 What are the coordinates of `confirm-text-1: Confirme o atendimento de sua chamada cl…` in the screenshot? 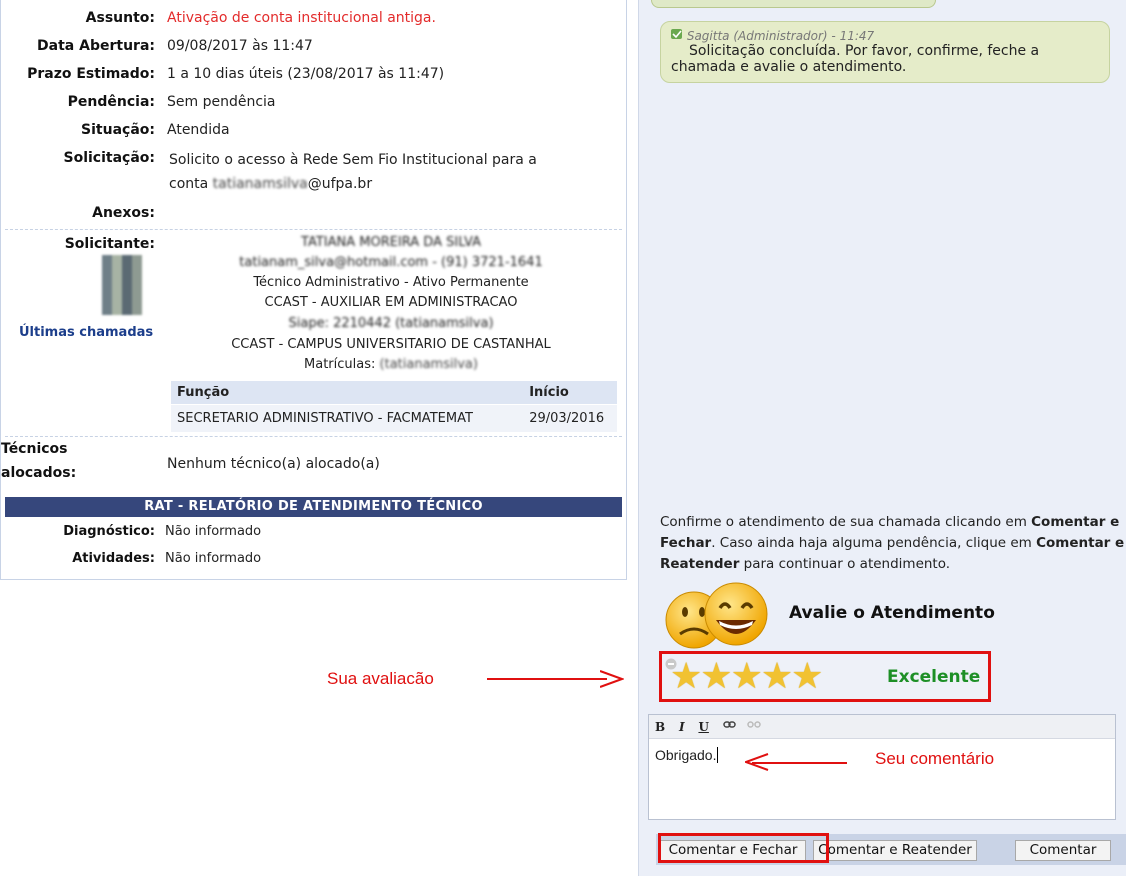 It's located at (846, 522).